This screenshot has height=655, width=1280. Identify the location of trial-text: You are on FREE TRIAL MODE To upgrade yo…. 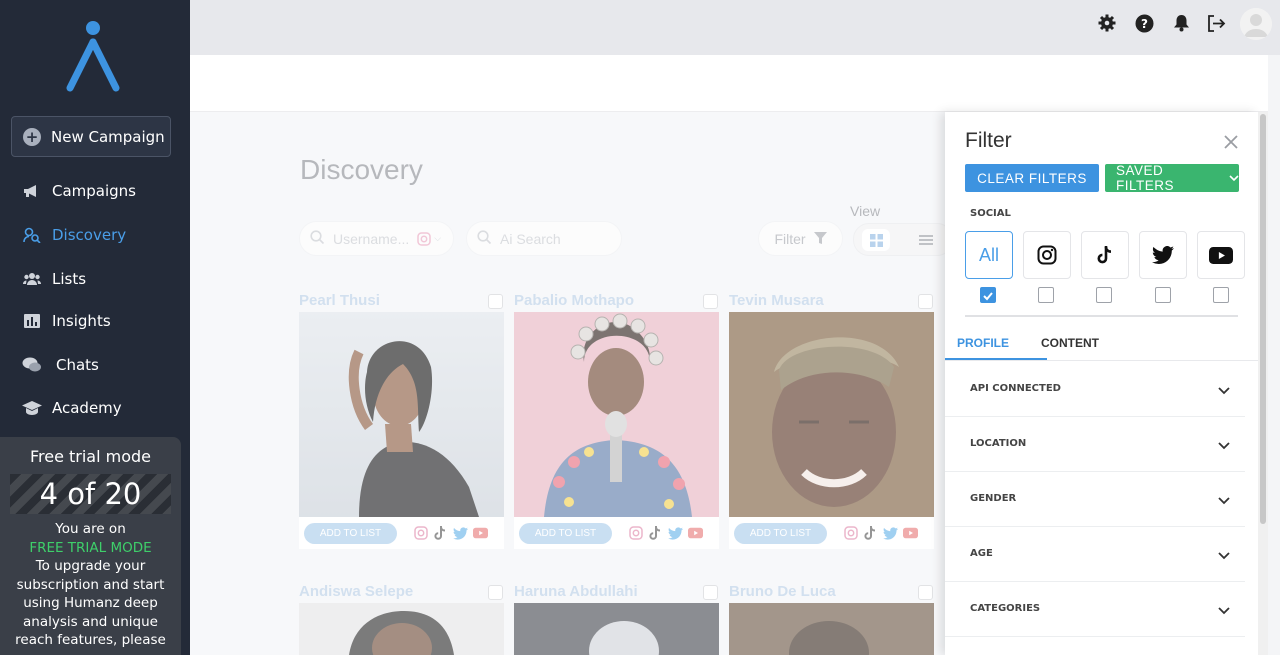
(90, 585).